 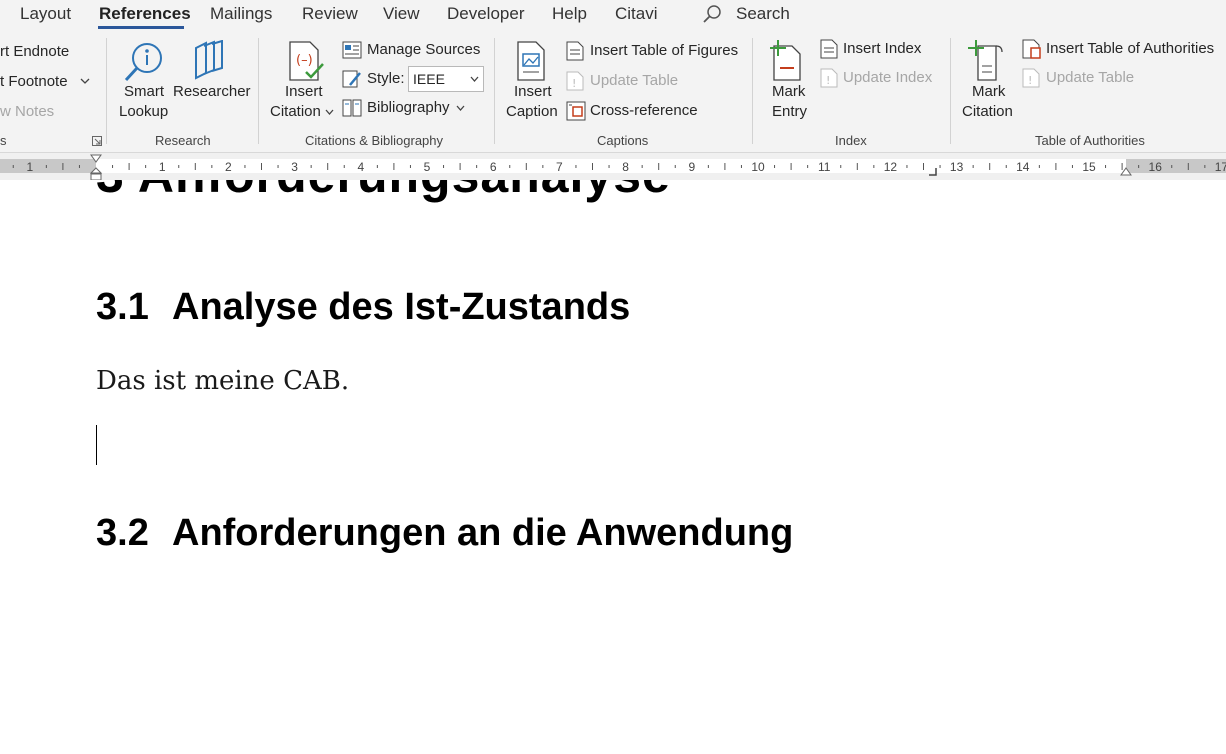 I want to click on insert-caption-icon, so click(x=531, y=61).